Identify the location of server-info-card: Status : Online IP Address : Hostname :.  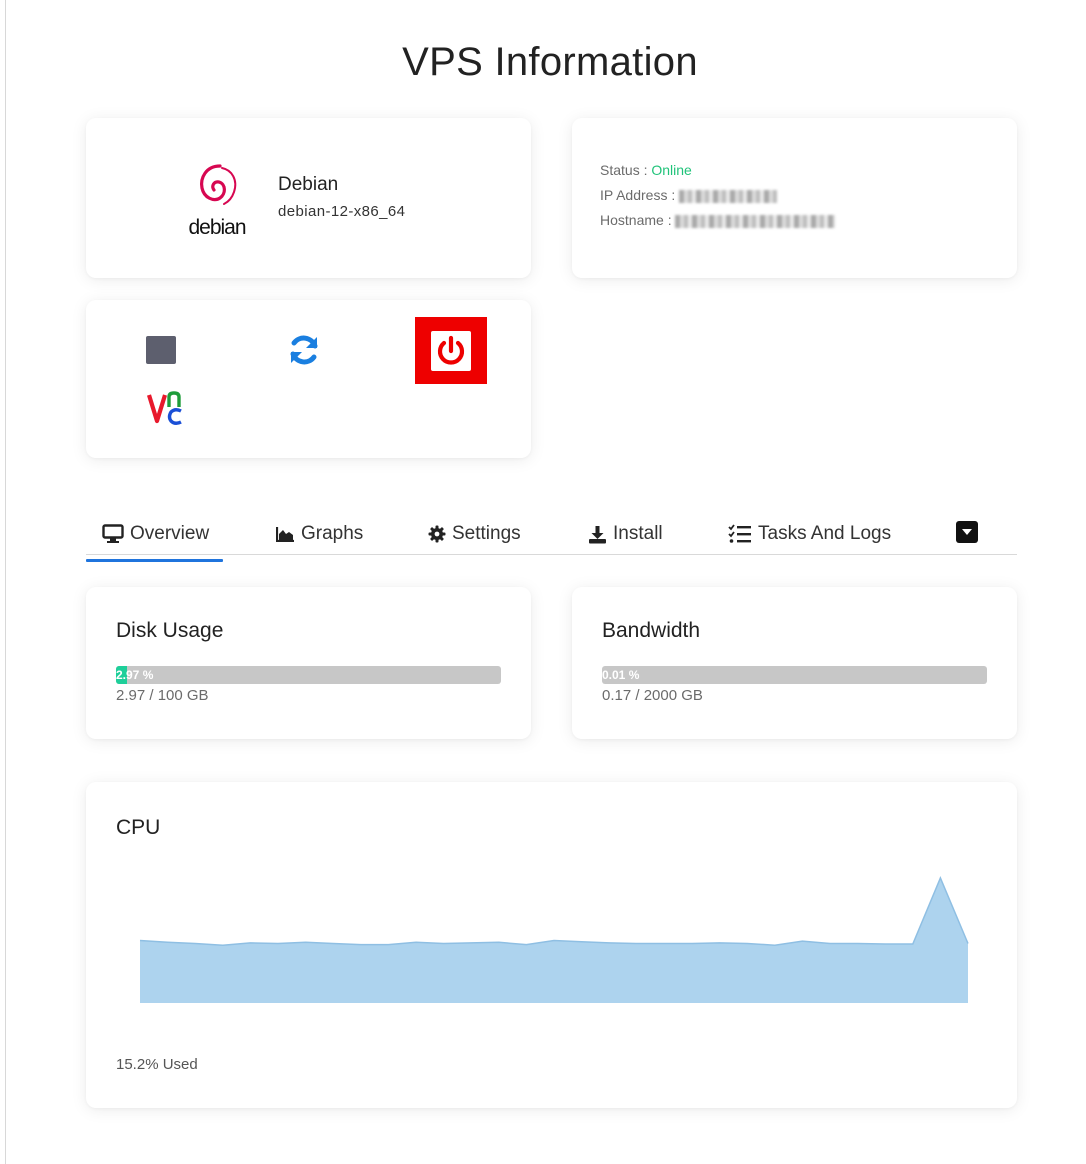
(794, 198).